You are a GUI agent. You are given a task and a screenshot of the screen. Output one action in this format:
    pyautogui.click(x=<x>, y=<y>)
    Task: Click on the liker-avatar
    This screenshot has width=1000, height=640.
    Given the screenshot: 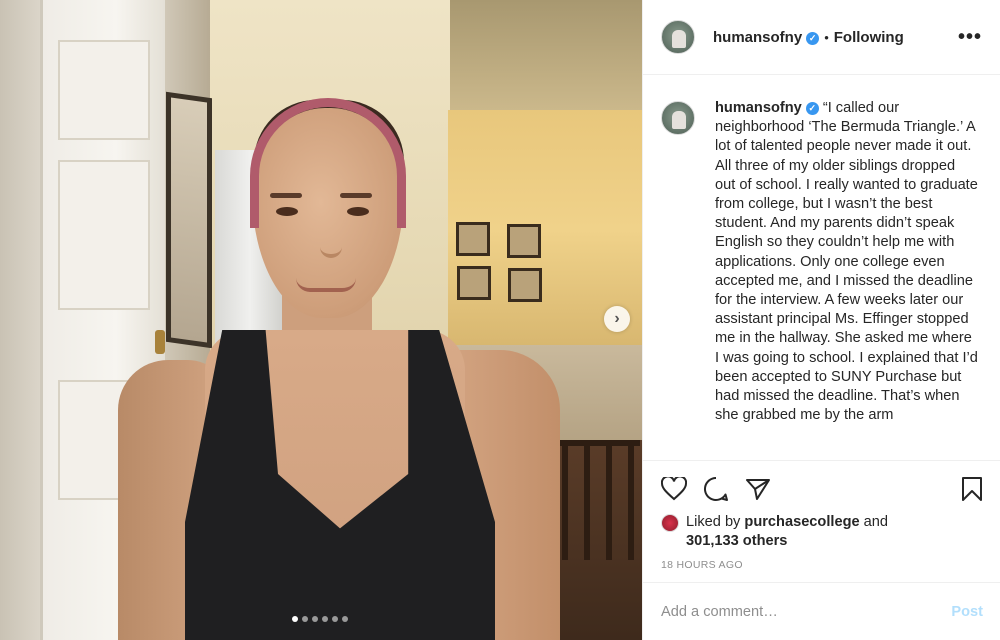 What is the action you would take?
    pyautogui.click(x=670, y=523)
    